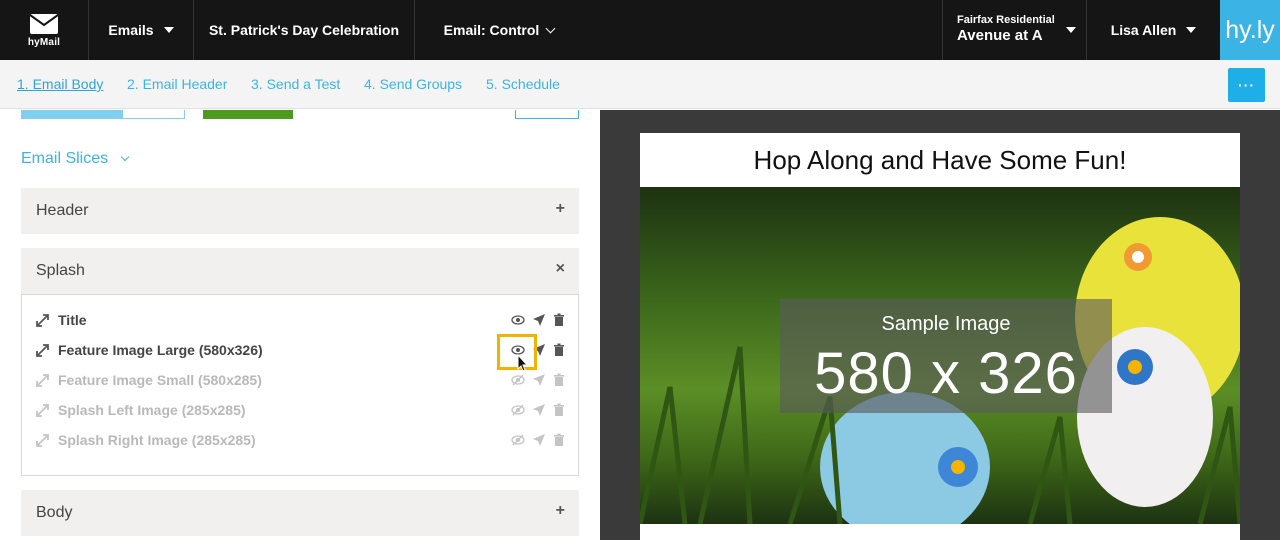 The image size is (1280, 540). I want to click on more-options-button: ···, so click(1246, 85).